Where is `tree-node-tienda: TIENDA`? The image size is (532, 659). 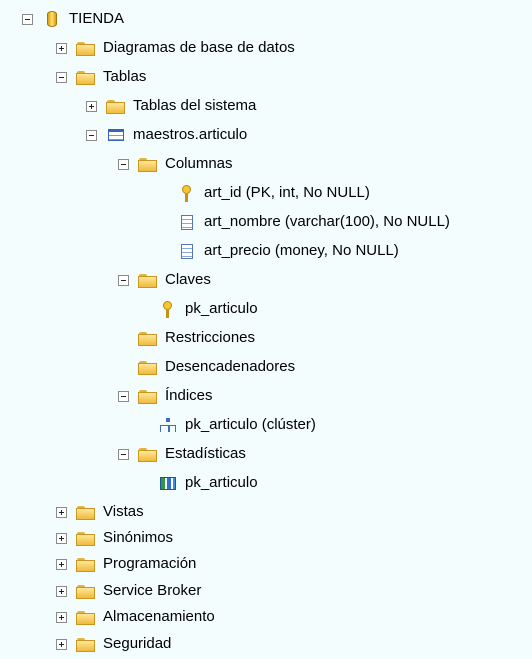 tree-node-tienda: TIENDA is located at coordinates (73, 19).